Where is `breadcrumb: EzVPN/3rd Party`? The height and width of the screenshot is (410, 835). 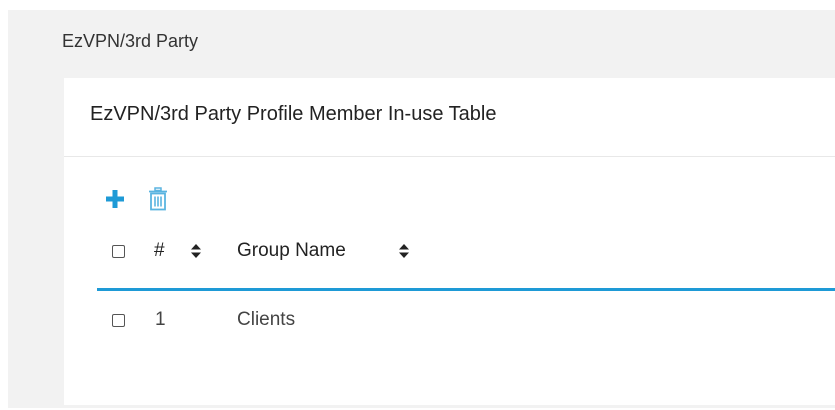
breadcrumb: EzVPN/3rd Party is located at coordinates (130, 41).